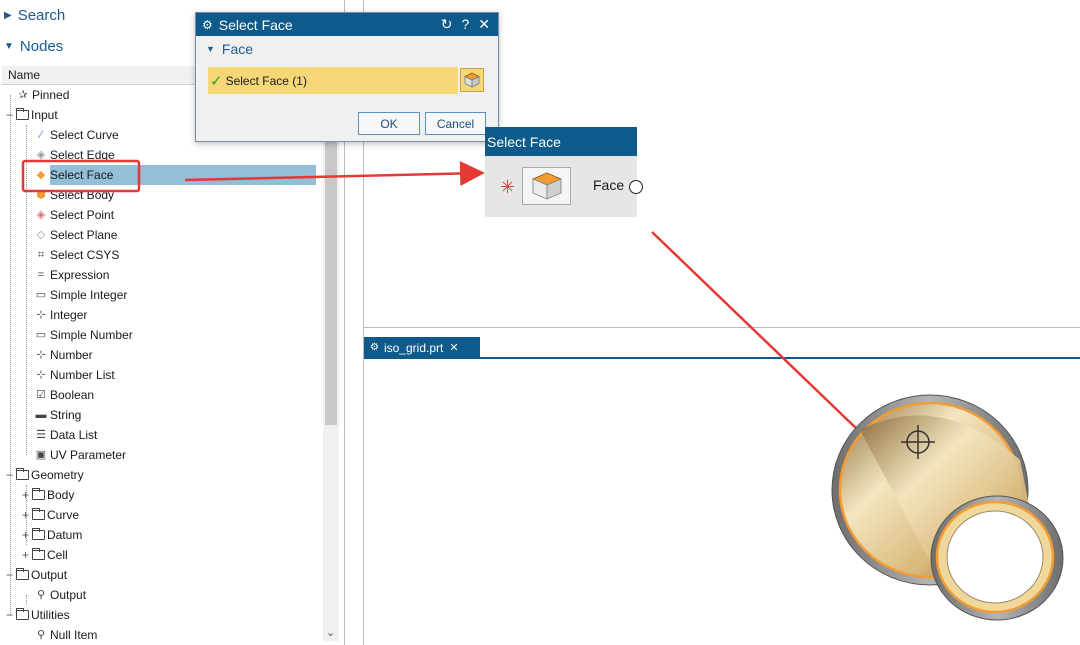  What do you see at coordinates (947, 507) in the screenshot?
I see `part-model` at bounding box center [947, 507].